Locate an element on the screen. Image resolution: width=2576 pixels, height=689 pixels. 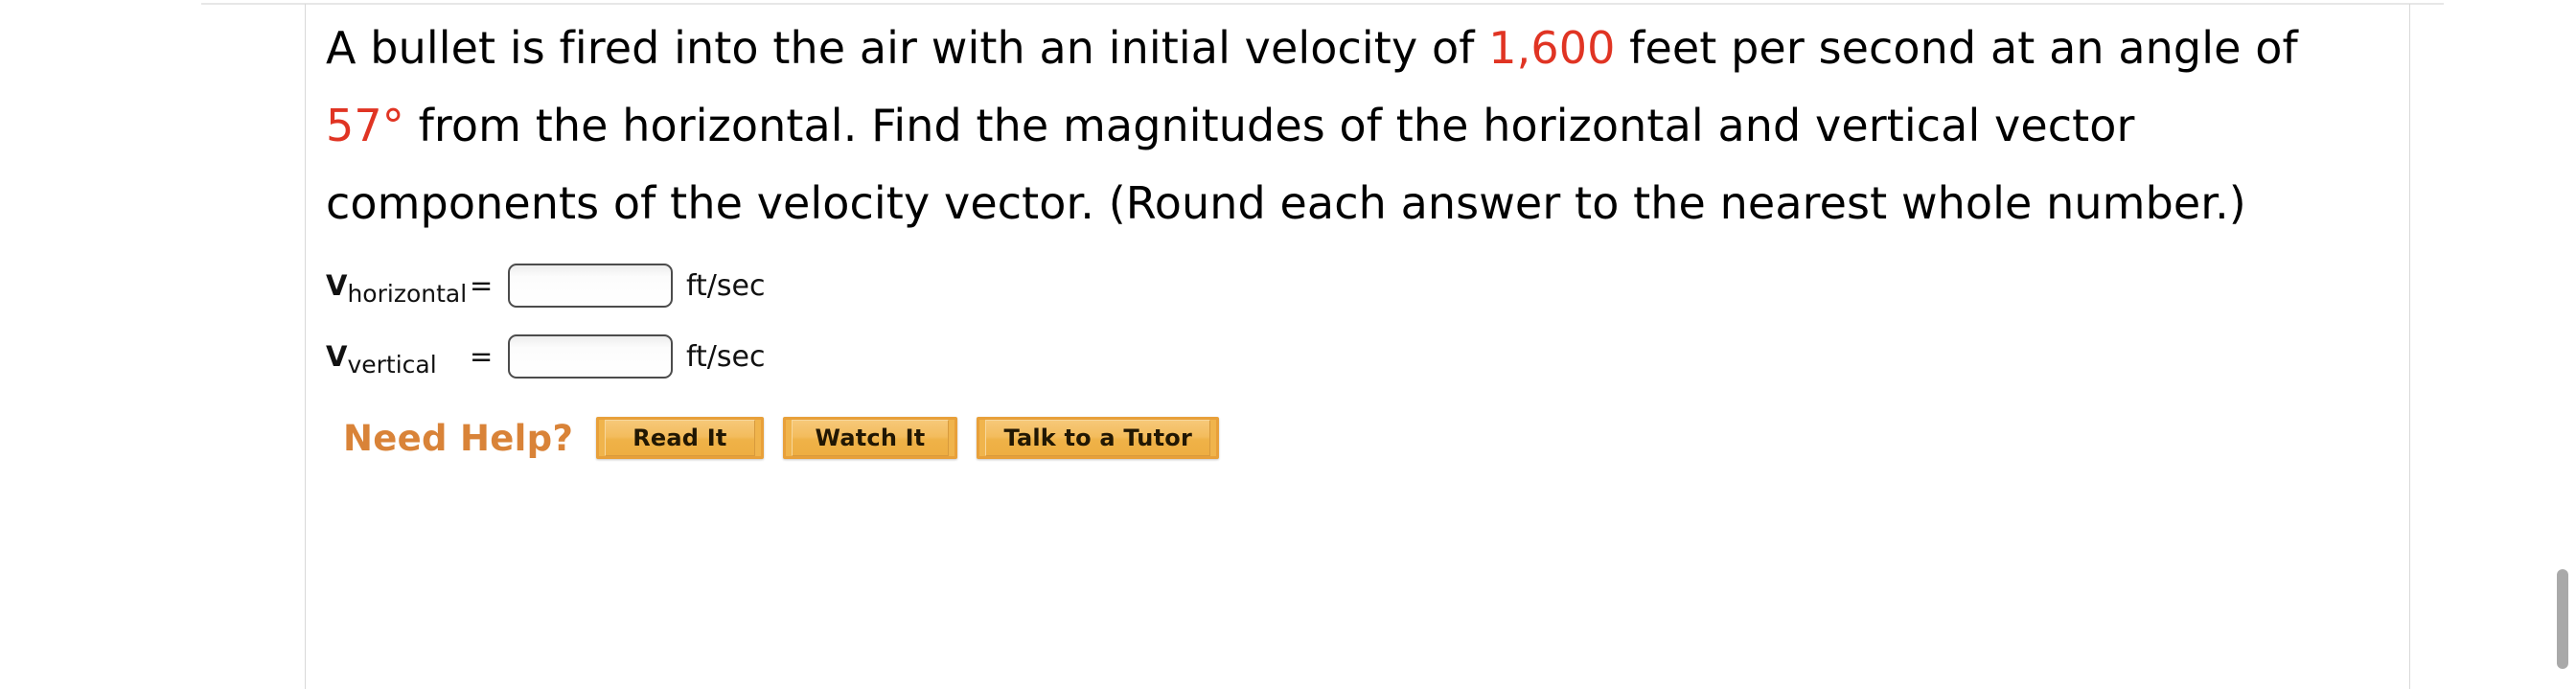
talk-to-a-tutor-button: Talk to a Tutor is located at coordinates (1098, 438).